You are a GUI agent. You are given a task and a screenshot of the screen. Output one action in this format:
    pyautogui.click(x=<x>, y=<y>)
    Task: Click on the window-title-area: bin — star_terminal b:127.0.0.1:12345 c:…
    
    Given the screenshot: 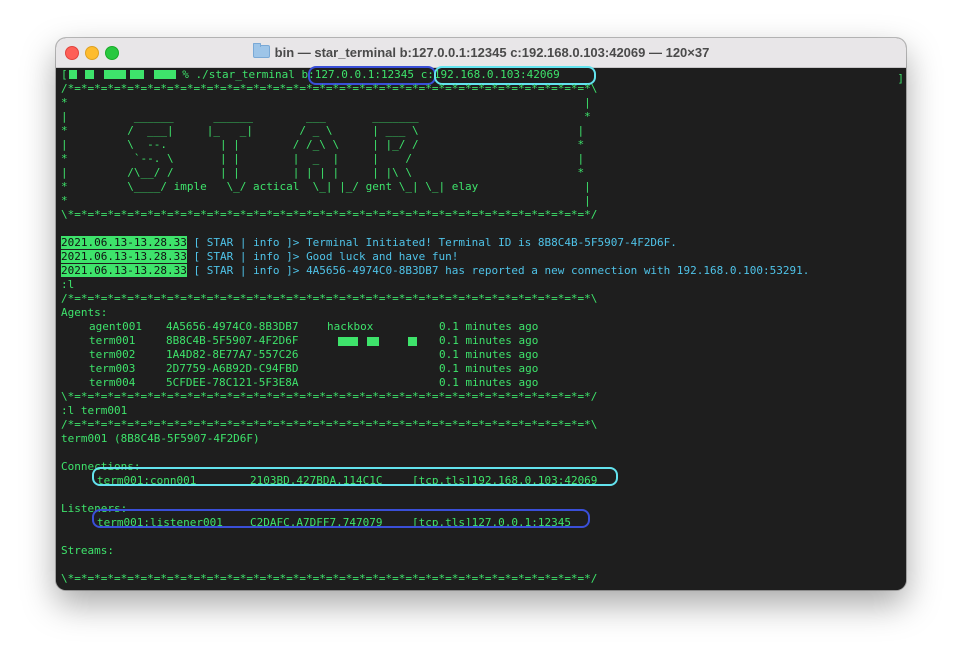 What is the action you would take?
    pyautogui.click(x=481, y=52)
    